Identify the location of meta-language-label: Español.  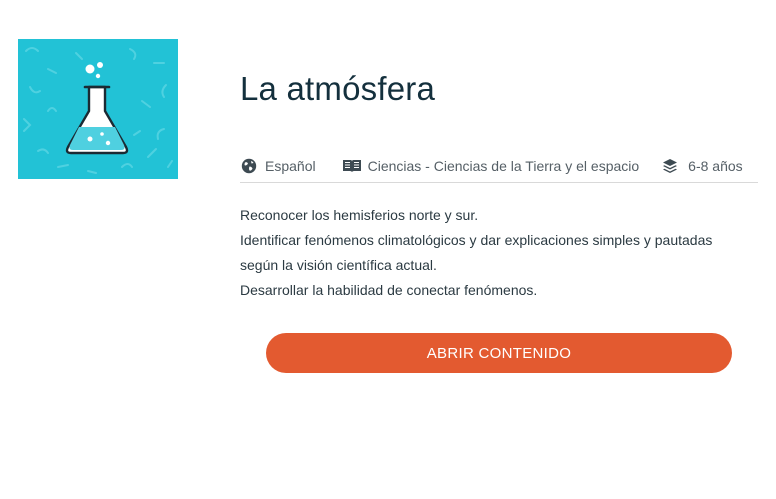
(290, 166).